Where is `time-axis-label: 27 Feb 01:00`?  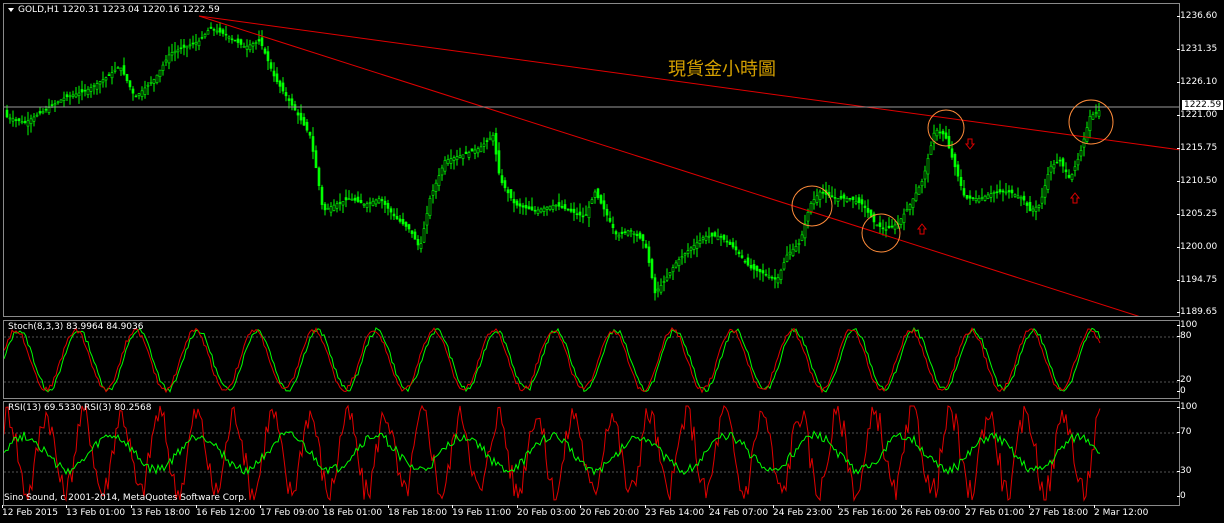
time-axis-label: 27 Feb 01:00 is located at coordinates (995, 511).